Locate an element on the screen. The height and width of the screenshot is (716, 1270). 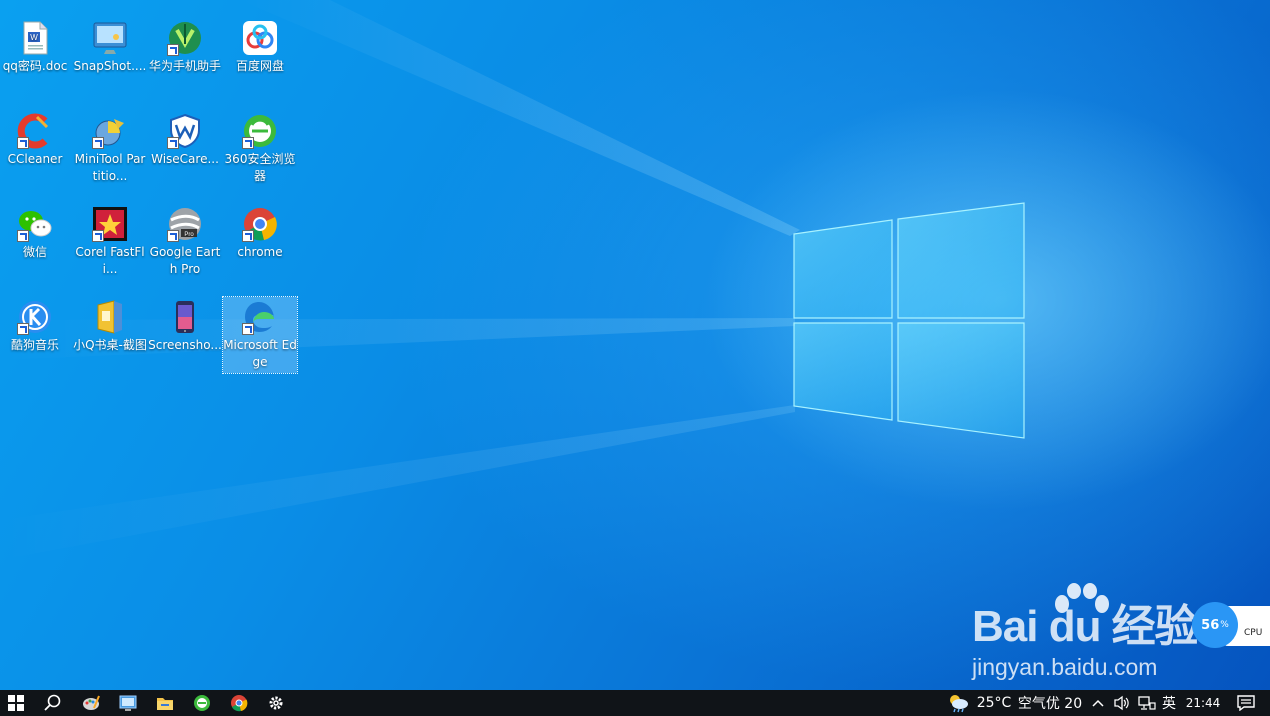
desktop-icon-qq-doc: W qq密码.doc is located at coordinates (36, 56).